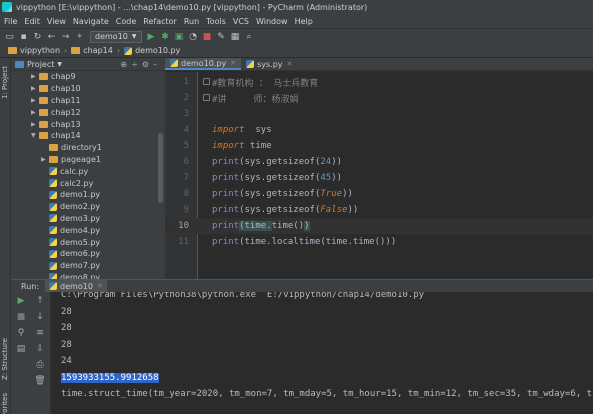 The width and height of the screenshot is (593, 414). I want to click on run-tab-demo10: demo10 ✕, so click(76, 286).